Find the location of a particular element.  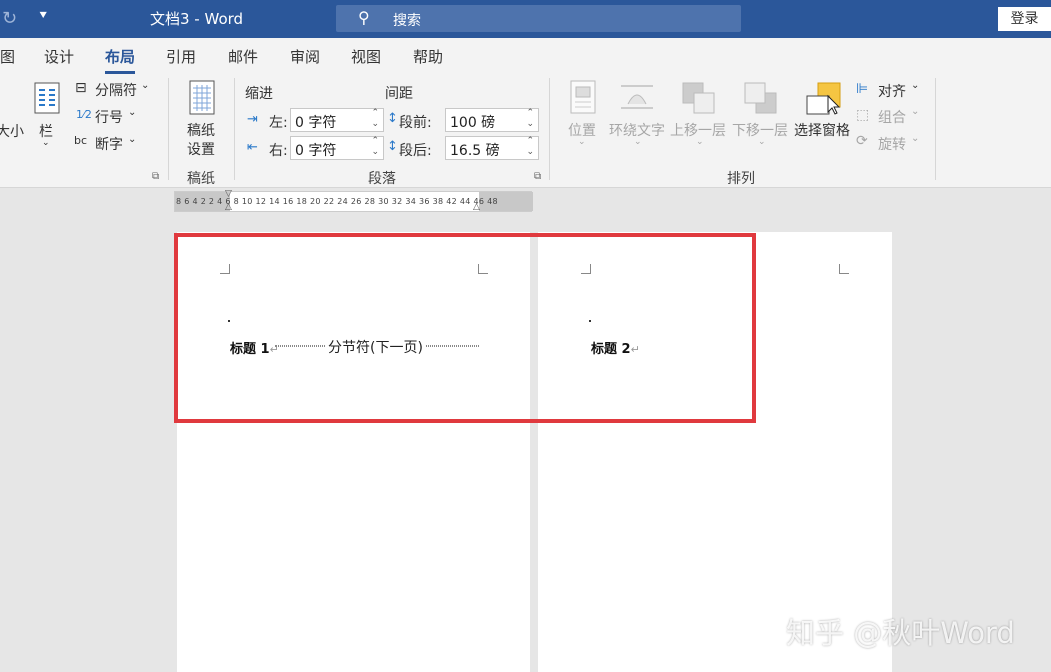

tab-mailings: 邮件 is located at coordinates (243, 56).